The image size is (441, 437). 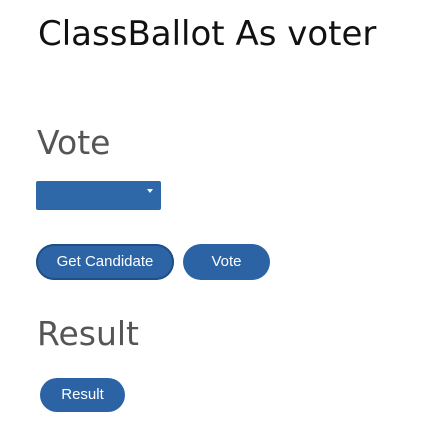 I want to click on page-title: ClassBallot As voter, so click(x=207, y=34).